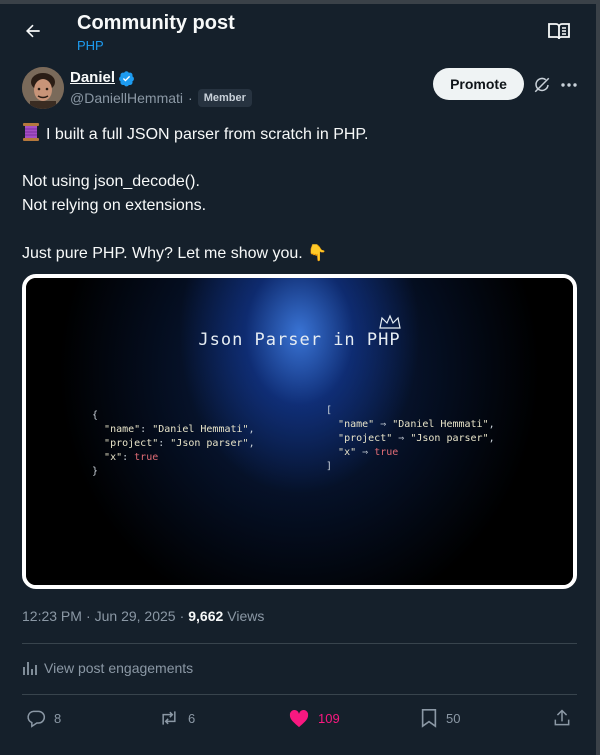 The height and width of the screenshot is (755, 600). I want to click on member-badge: Member, so click(224, 98).